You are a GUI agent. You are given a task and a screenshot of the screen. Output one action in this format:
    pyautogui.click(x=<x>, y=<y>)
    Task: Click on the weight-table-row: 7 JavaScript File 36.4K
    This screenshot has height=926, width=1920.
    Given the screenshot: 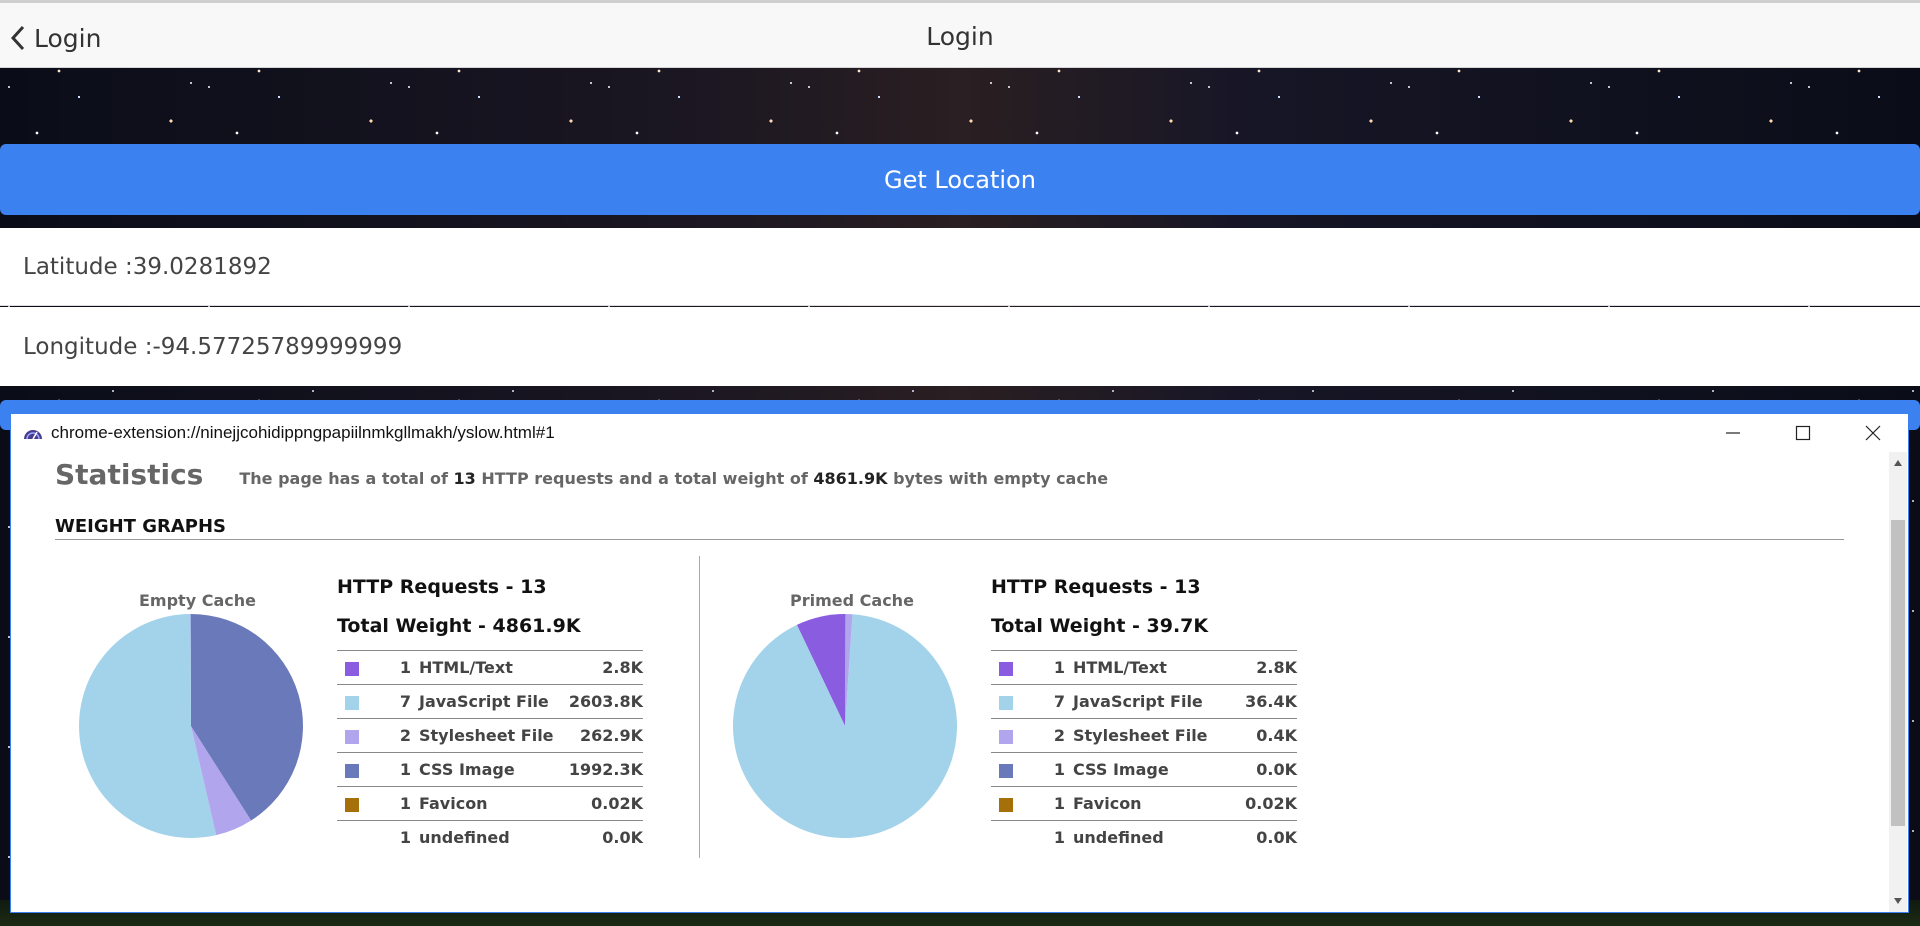 What is the action you would take?
    pyautogui.click(x=1144, y=701)
    